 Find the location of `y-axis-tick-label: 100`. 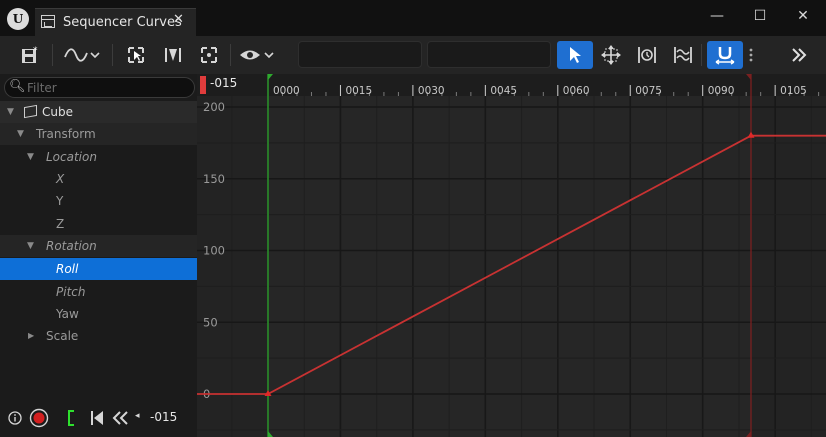

y-axis-tick-label: 100 is located at coordinates (214, 251).